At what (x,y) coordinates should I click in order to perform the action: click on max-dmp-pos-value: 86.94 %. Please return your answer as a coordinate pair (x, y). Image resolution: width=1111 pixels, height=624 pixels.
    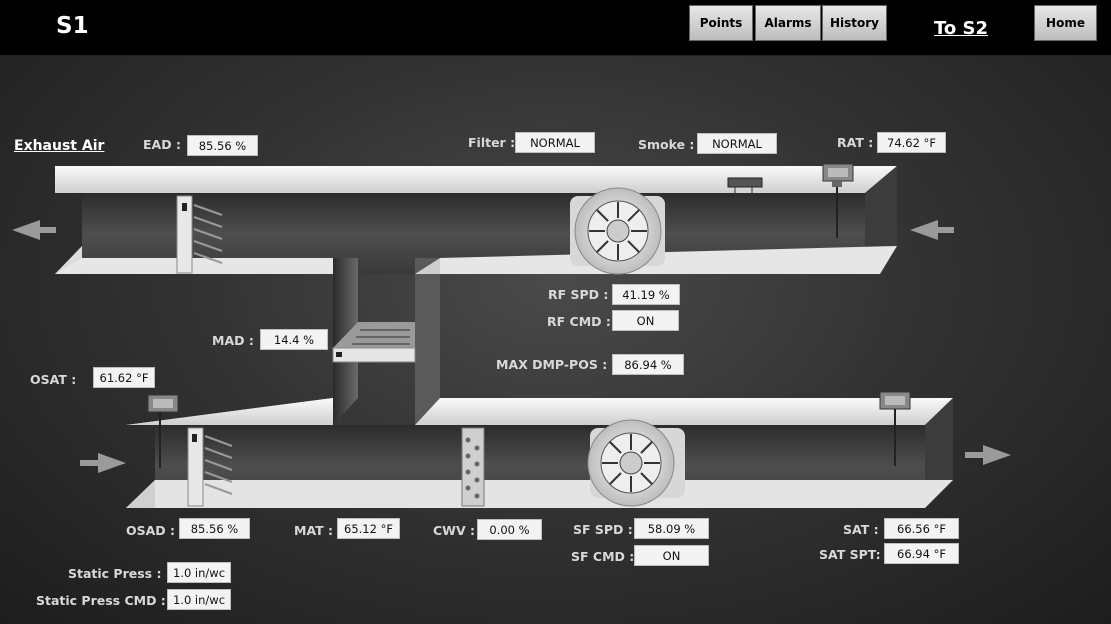
    Looking at the image, I should click on (648, 364).